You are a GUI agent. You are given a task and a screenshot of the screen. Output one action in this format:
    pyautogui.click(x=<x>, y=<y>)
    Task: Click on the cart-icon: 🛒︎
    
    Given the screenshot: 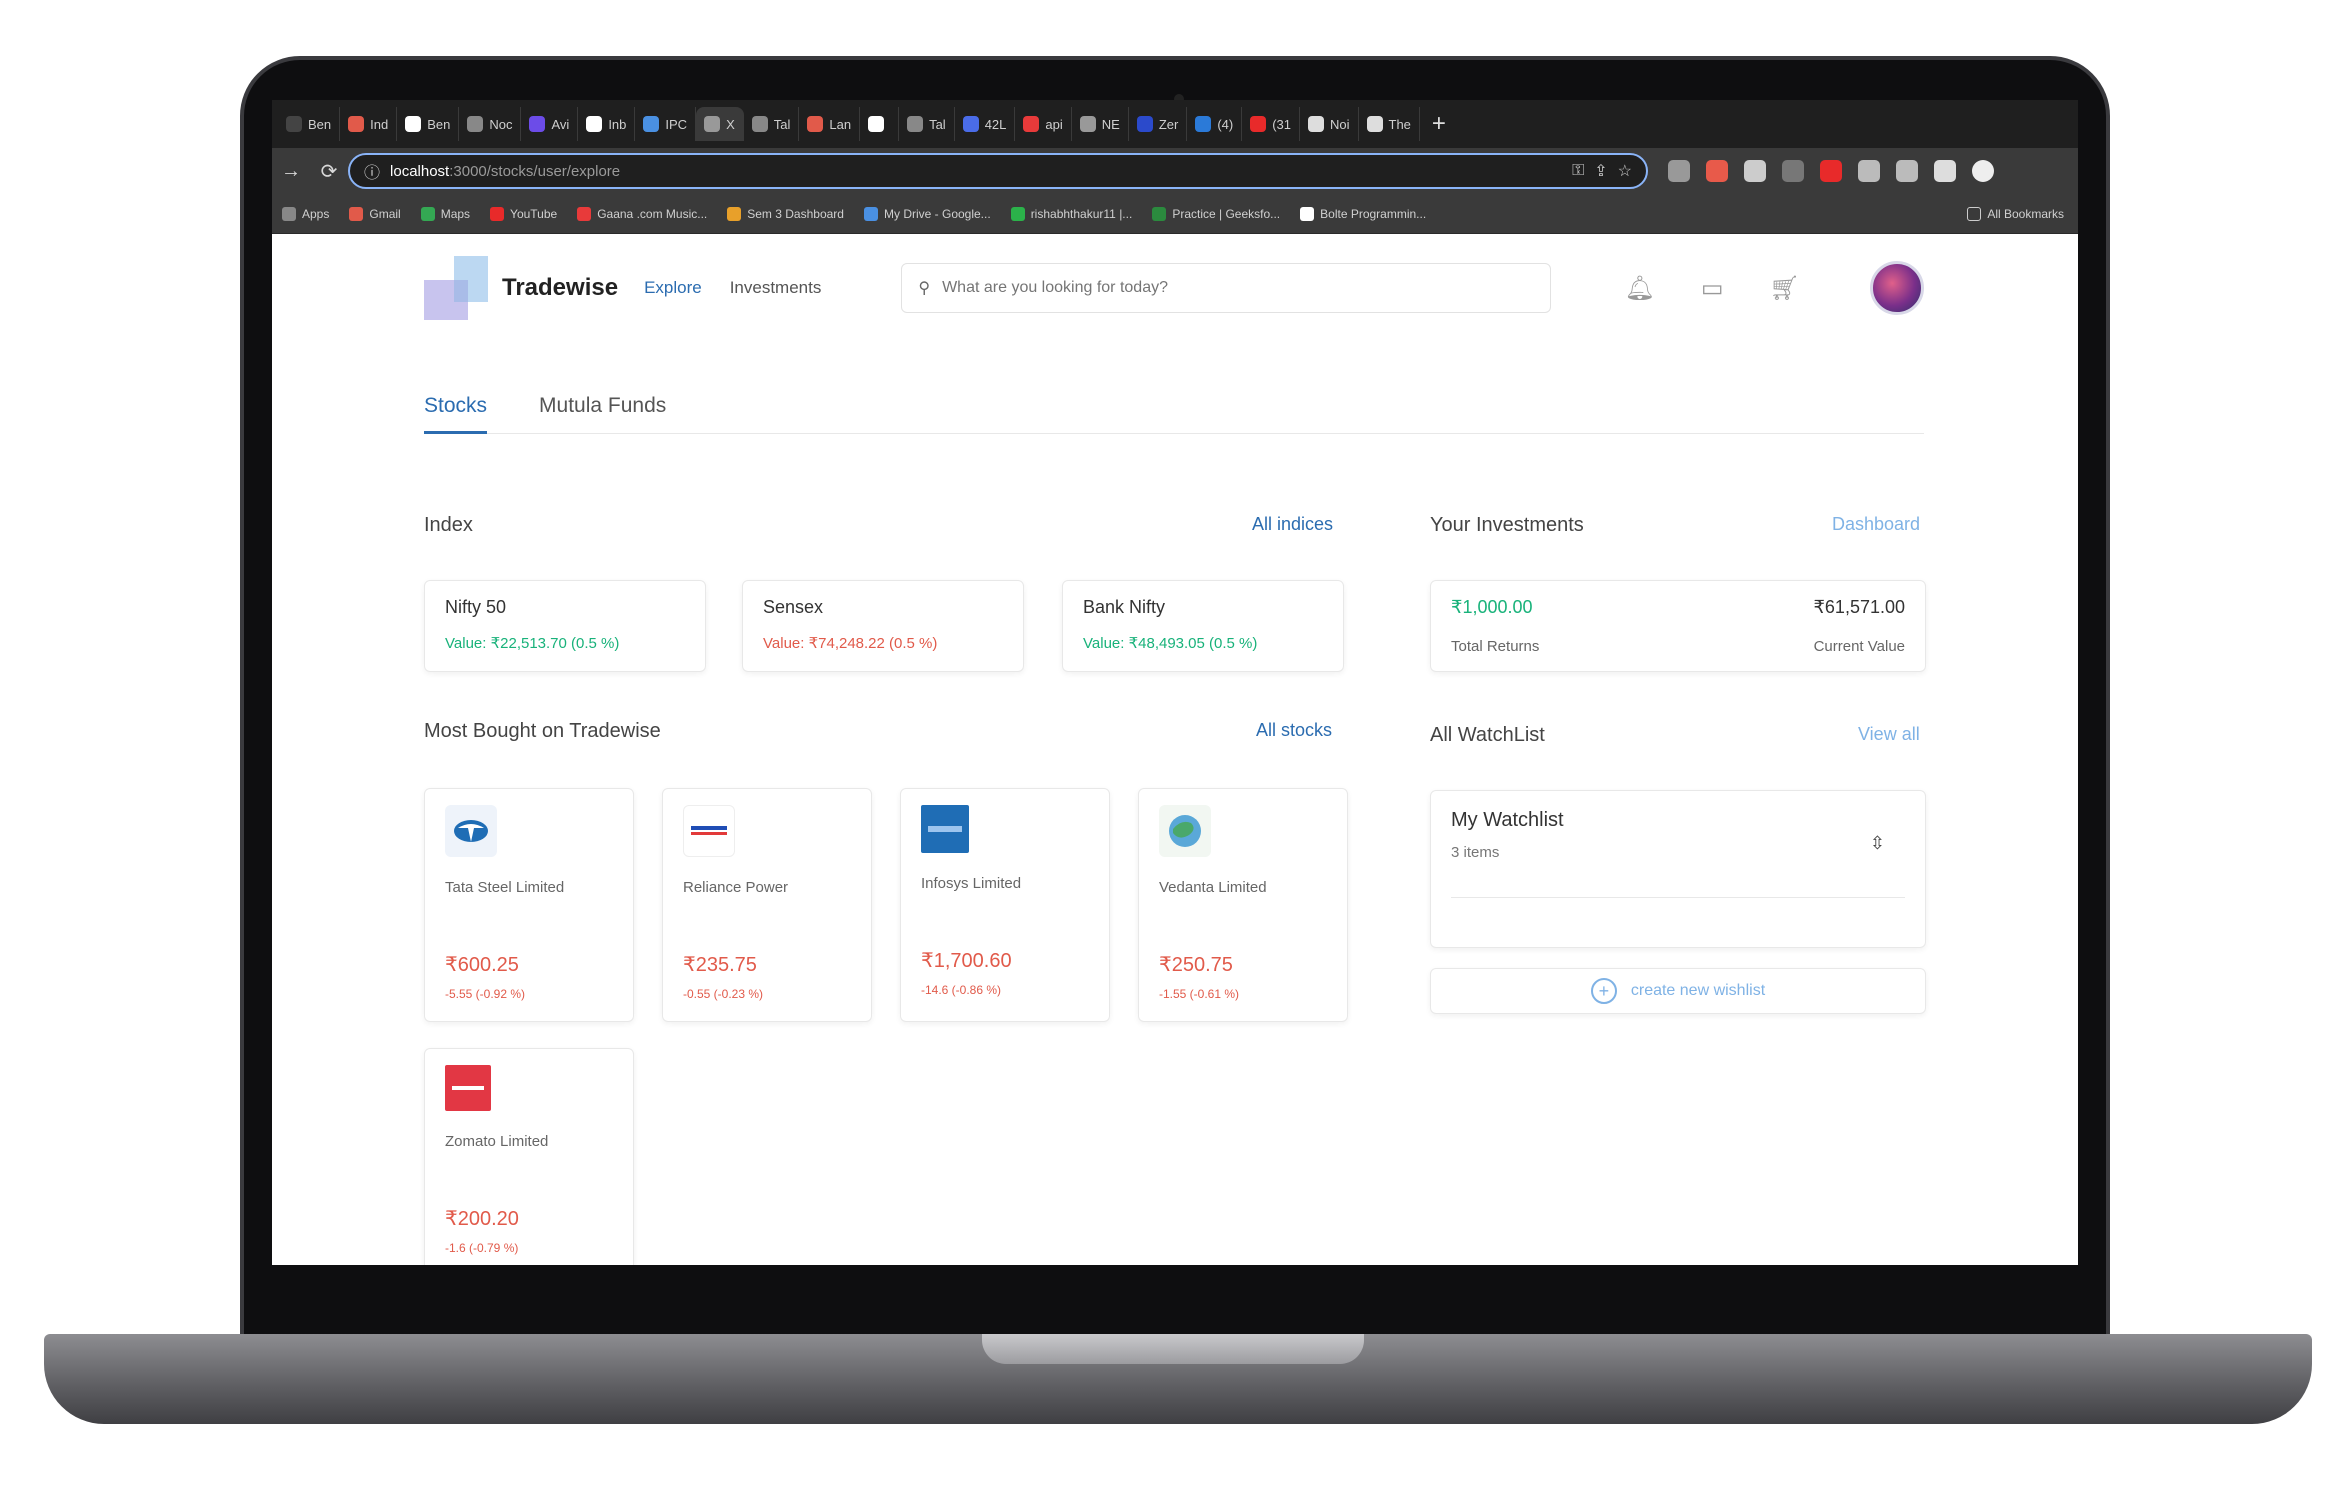 What is the action you would take?
    pyautogui.click(x=1785, y=288)
    